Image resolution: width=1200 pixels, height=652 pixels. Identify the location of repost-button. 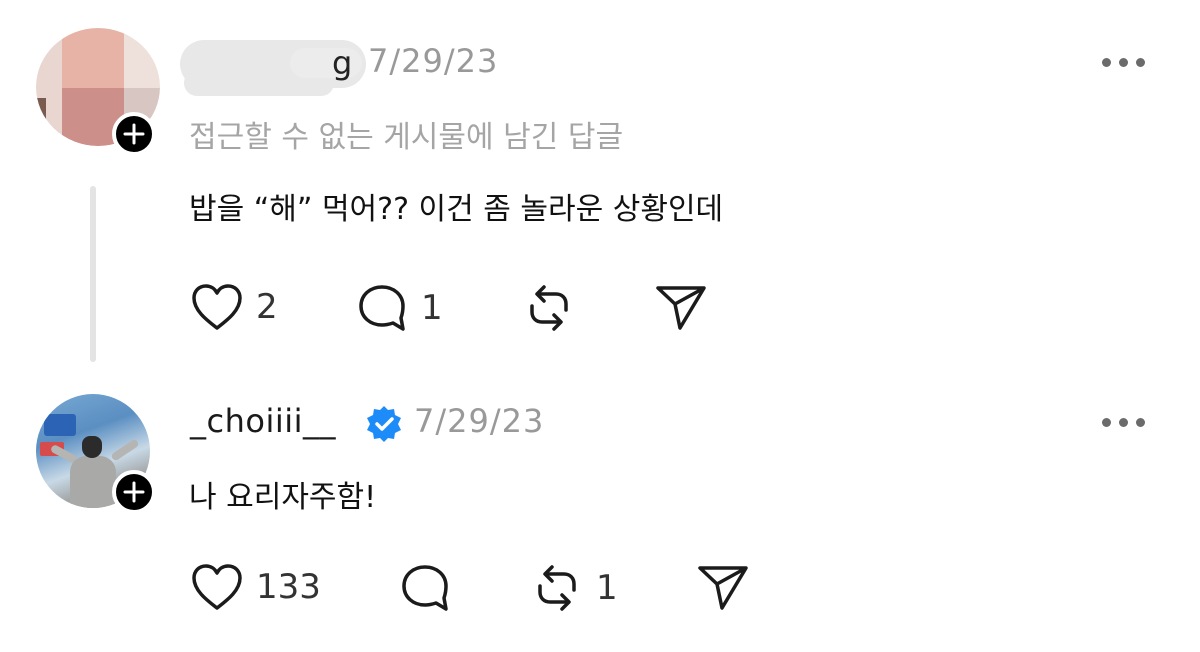
(555, 308).